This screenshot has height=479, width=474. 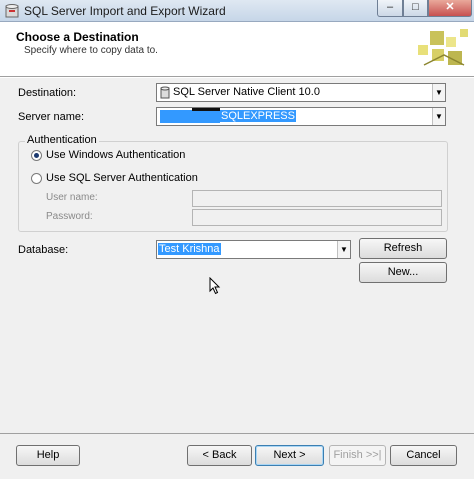 I want to click on sql-auth-radio, so click(x=36, y=178).